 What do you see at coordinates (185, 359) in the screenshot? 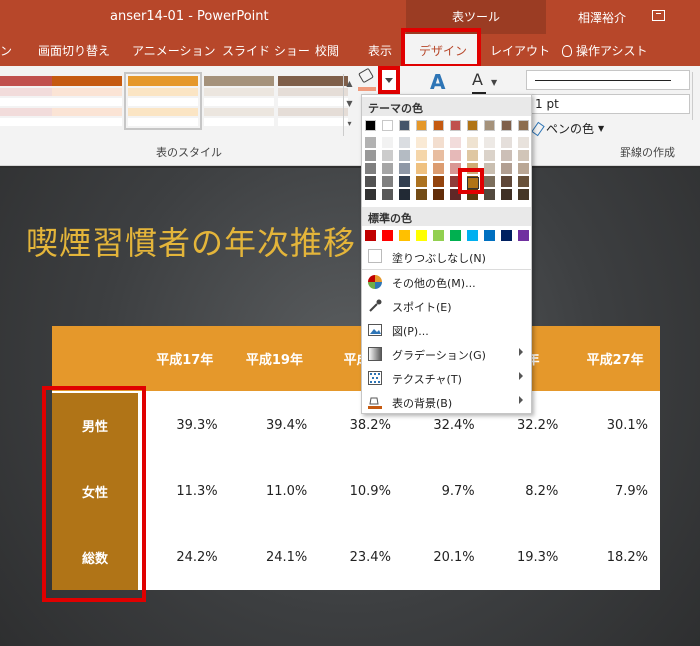
I see `table-header-cell: 平成17年` at bounding box center [185, 359].